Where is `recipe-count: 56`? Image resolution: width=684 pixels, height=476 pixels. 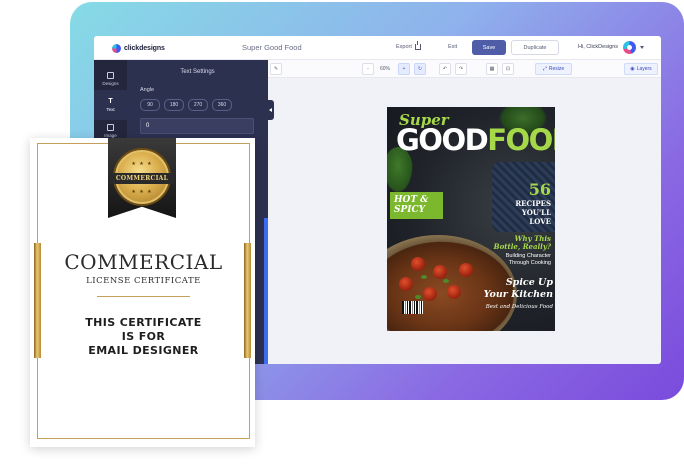 recipe-count: 56 is located at coordinates (528, 189).